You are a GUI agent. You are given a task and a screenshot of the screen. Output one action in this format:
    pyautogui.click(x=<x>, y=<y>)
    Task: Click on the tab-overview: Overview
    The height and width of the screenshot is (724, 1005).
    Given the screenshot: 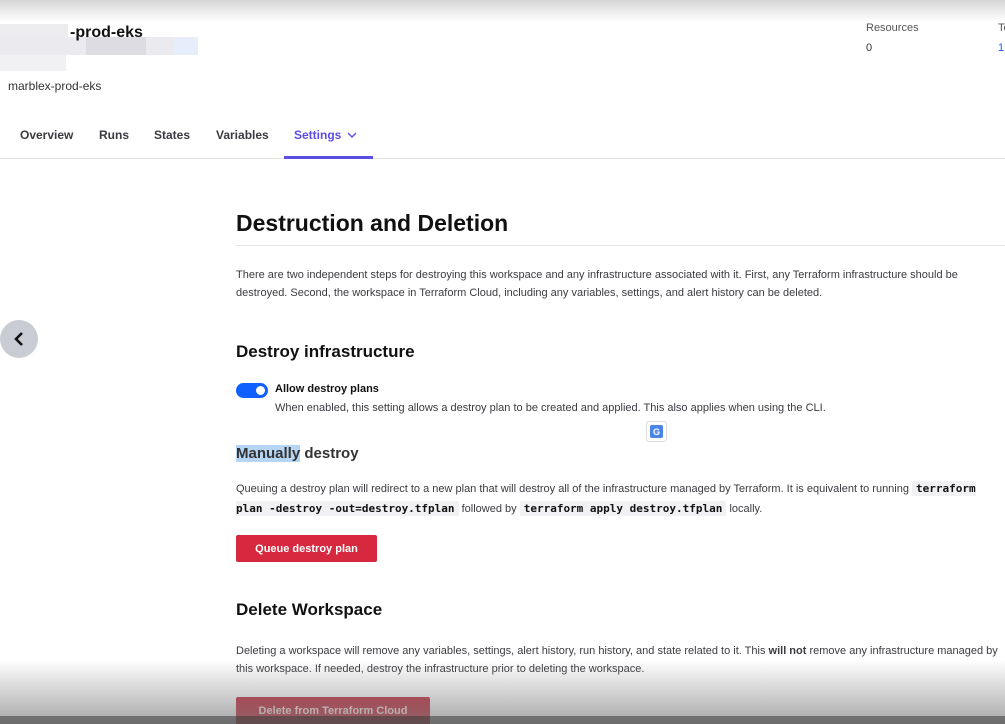 What is the action you would take?
    pyautogui.click(x=46, y=135)
    